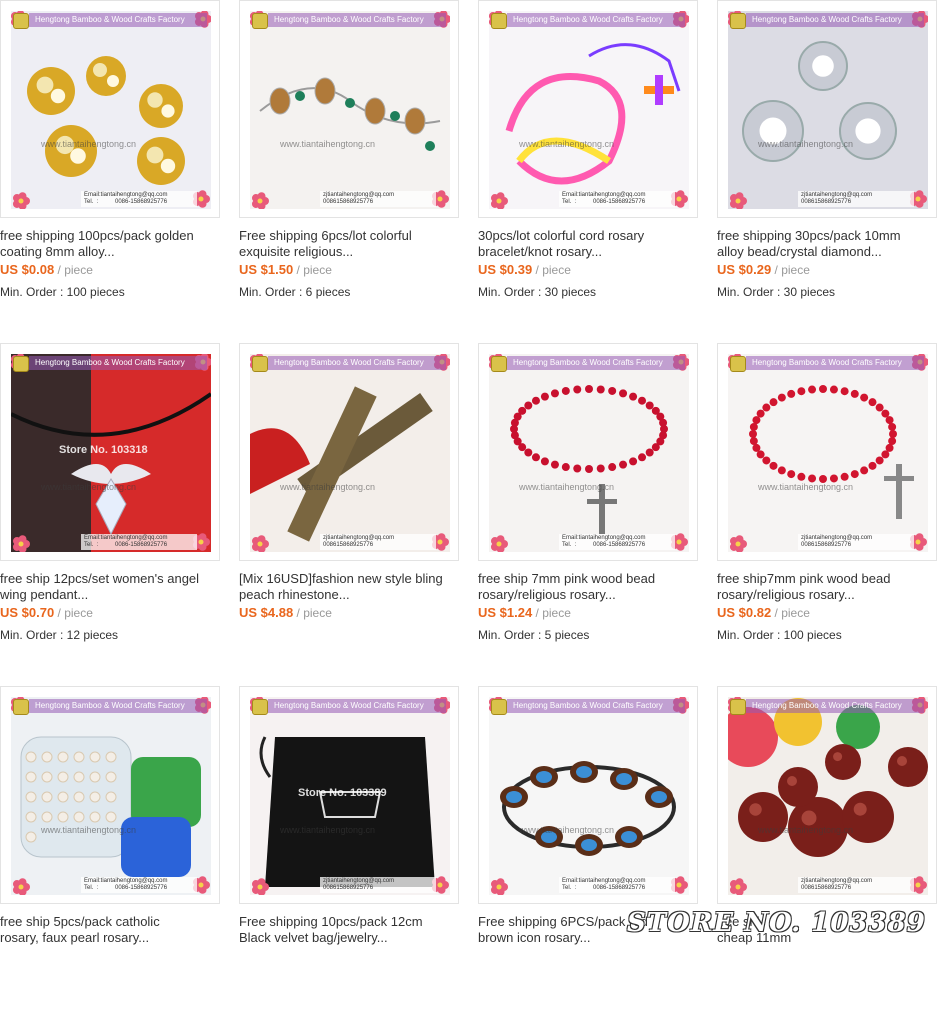  Describe the element at coordinates (524, 270) in the screenshot. I see `price-row: US $0.39 / piece` at that location.